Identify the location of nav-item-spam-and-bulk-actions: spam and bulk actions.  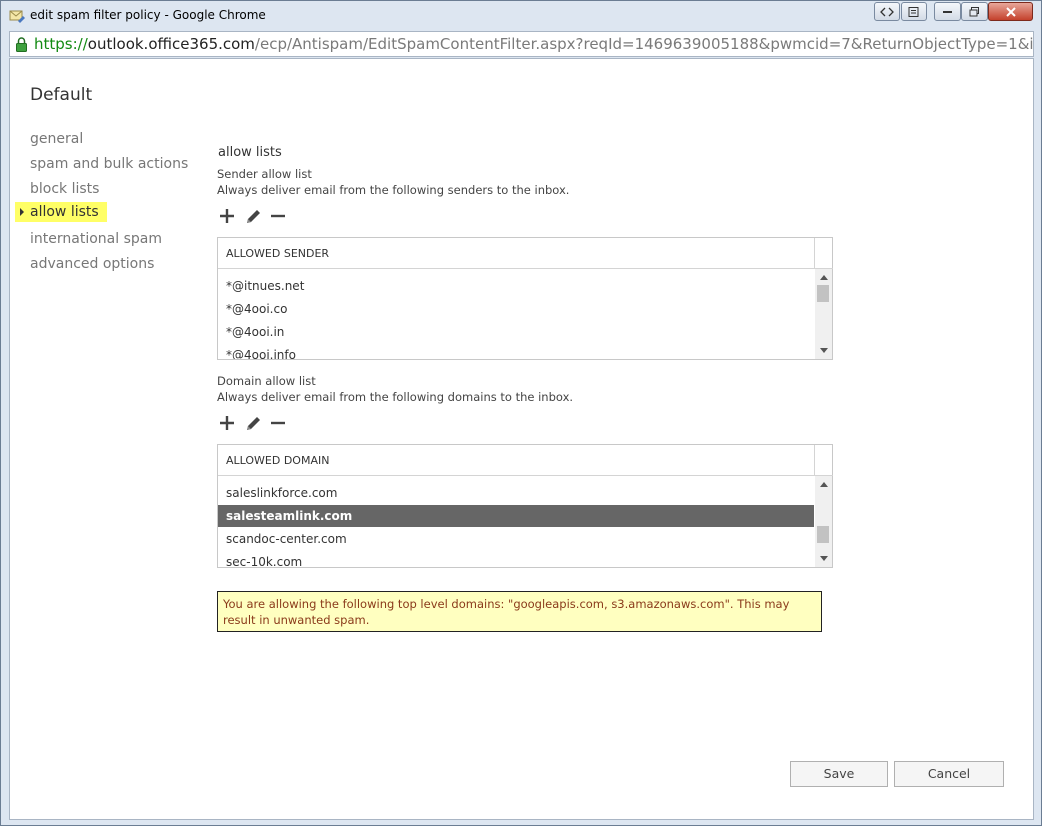
(109, 164).